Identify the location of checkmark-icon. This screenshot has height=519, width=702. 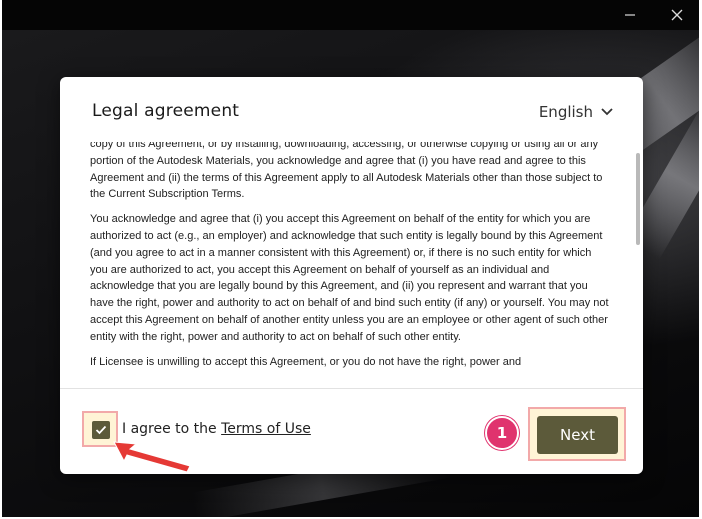
(101, 430).